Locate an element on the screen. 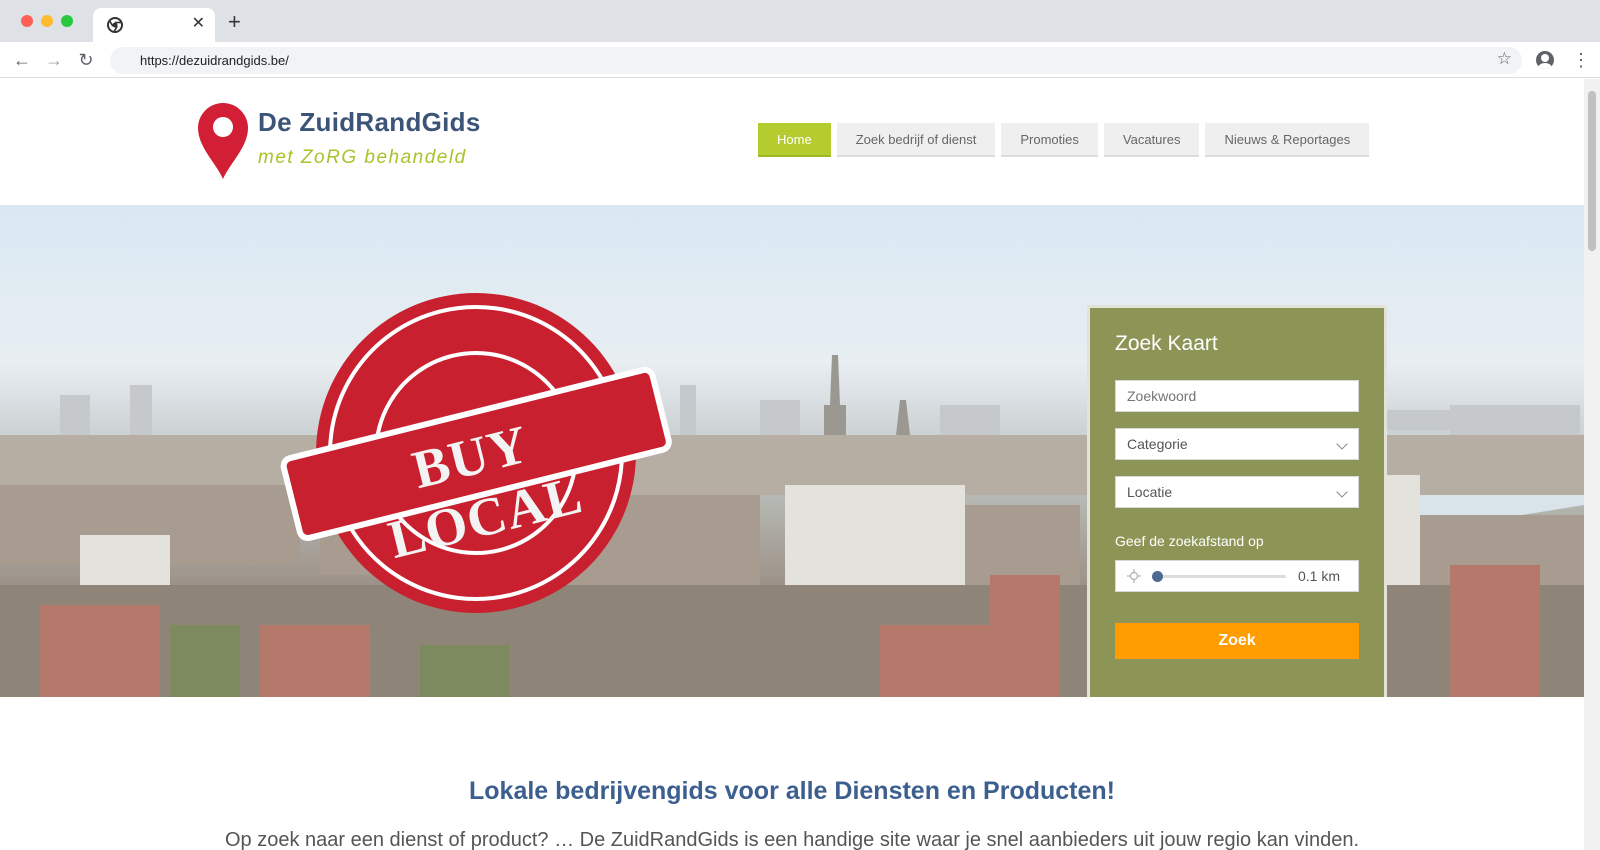 The width and height of the screenshot is (1600, 850). browser-tab-strip: ✕ + is located at coordinates (800, 21).